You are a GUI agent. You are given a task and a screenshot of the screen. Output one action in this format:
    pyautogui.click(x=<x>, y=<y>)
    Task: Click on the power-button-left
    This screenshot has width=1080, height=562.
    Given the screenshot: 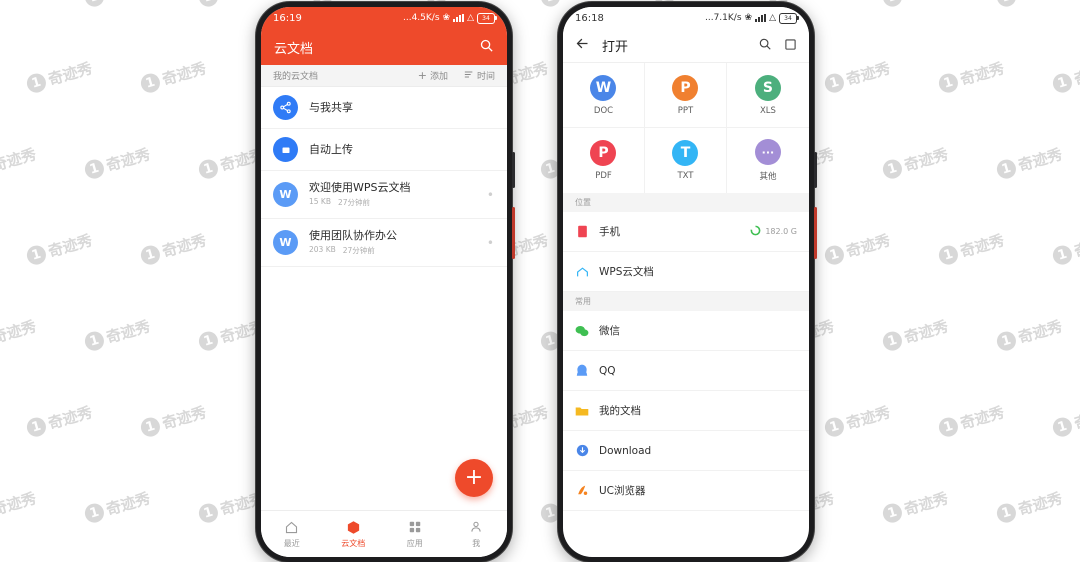 What is the action you would take?
    pyautogui.click(x=513, y=233)
    